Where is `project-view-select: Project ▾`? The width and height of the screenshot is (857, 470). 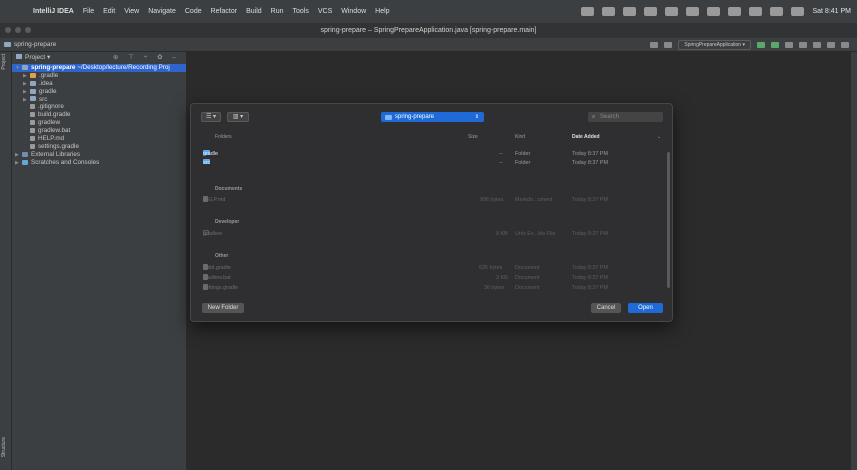 project-view-select: Project ▾ is located at coordinates (37, 57).